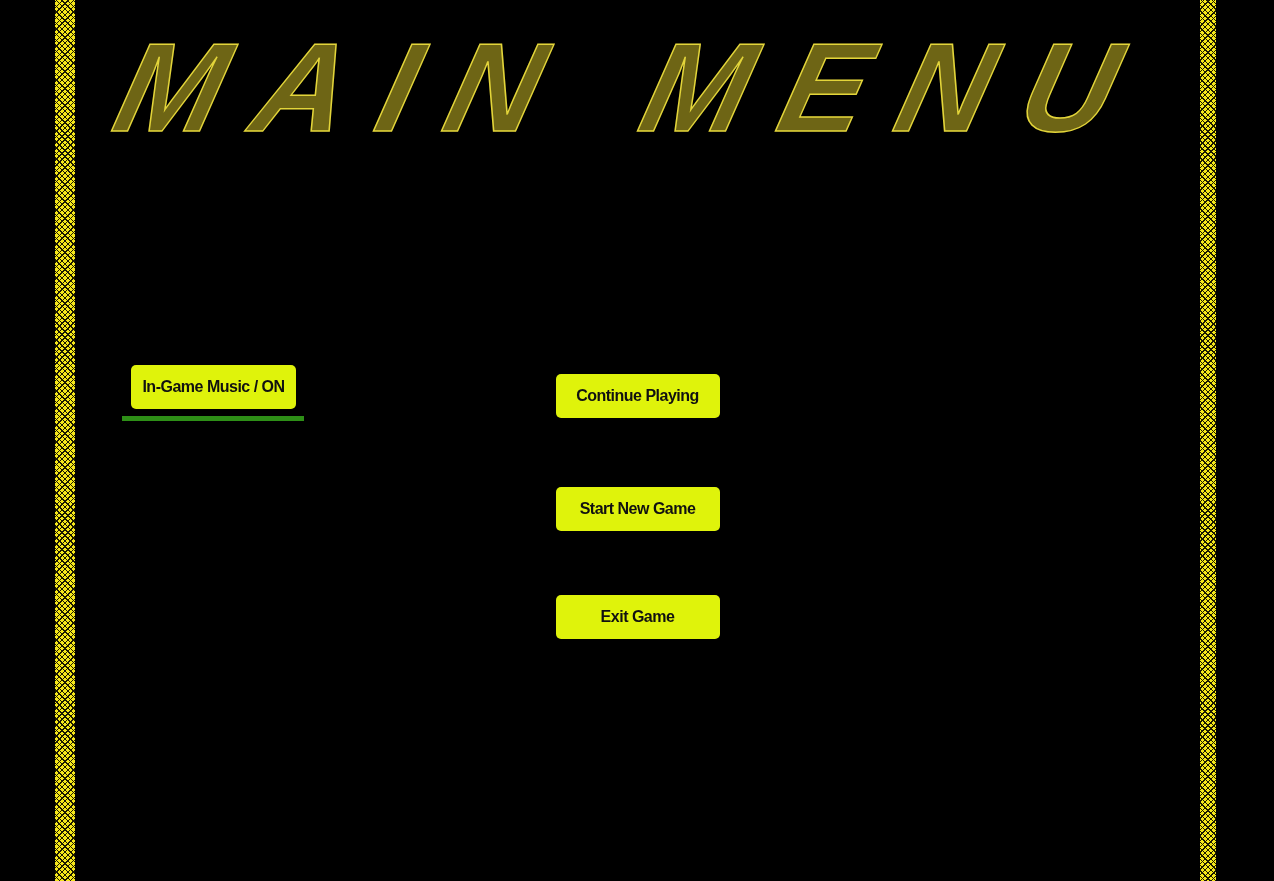  Describe the element at coordinates (637, 617) in the screenshot. I see `menu-button: Exit Game` at that location.